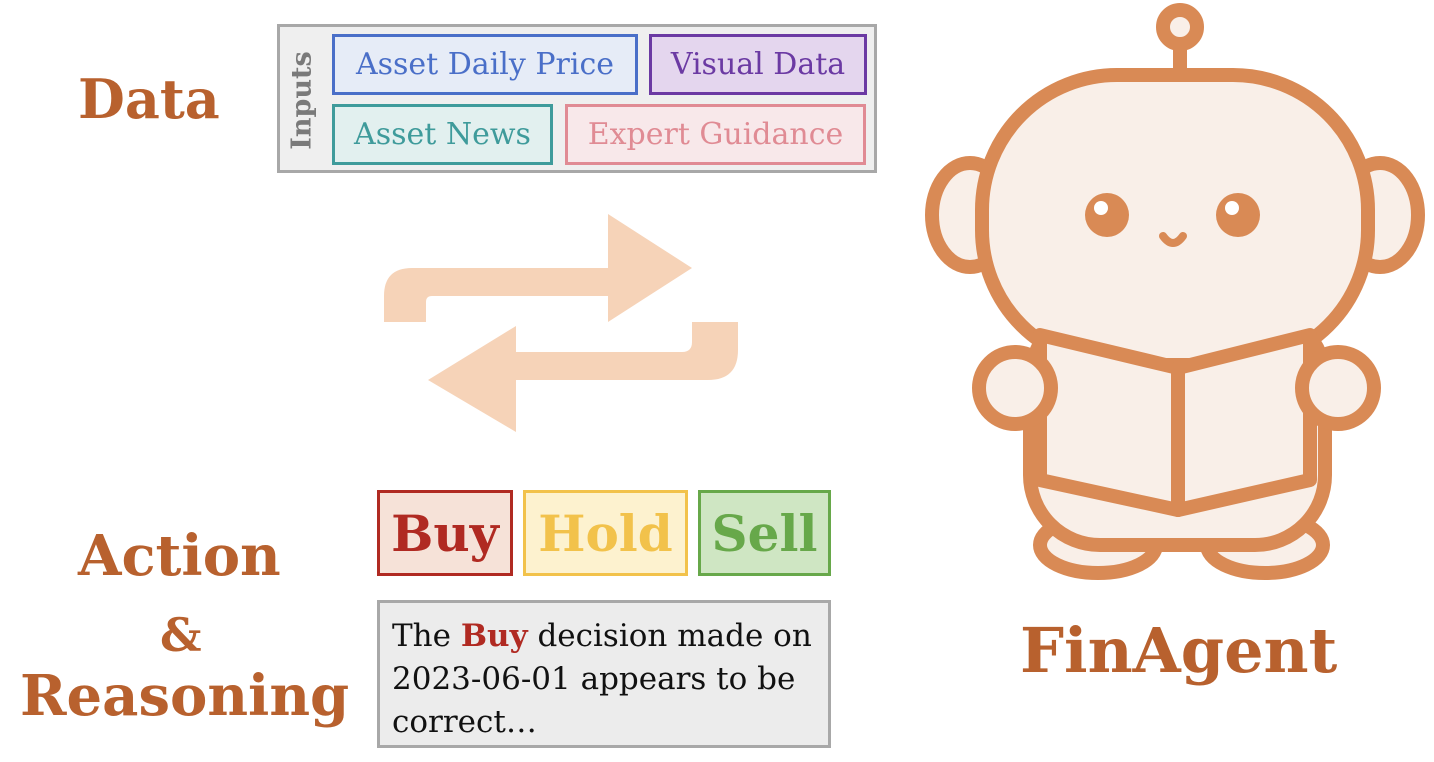  What do you see at coordinates (1179, 650) in the screenshot?
I see `agent-name: FinAgent` at bounding box center [1179, 650].